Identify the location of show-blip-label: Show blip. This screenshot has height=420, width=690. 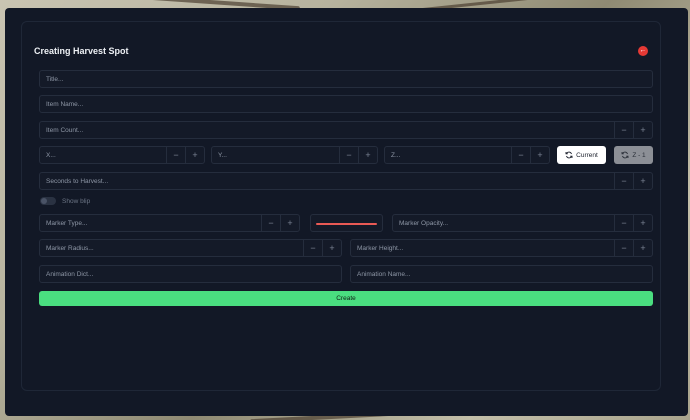
(76, 201).